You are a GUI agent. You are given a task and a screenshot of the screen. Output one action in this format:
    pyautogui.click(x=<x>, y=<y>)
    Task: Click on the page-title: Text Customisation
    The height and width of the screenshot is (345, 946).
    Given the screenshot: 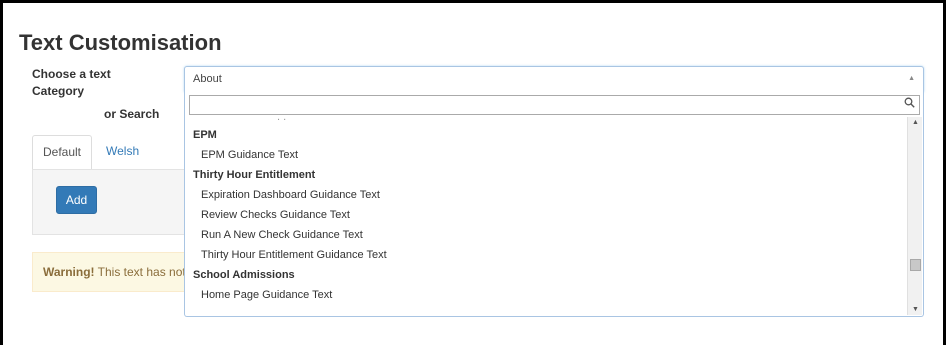 What is the action you would take?
    pyautogui.click(x=120, y=42)
    